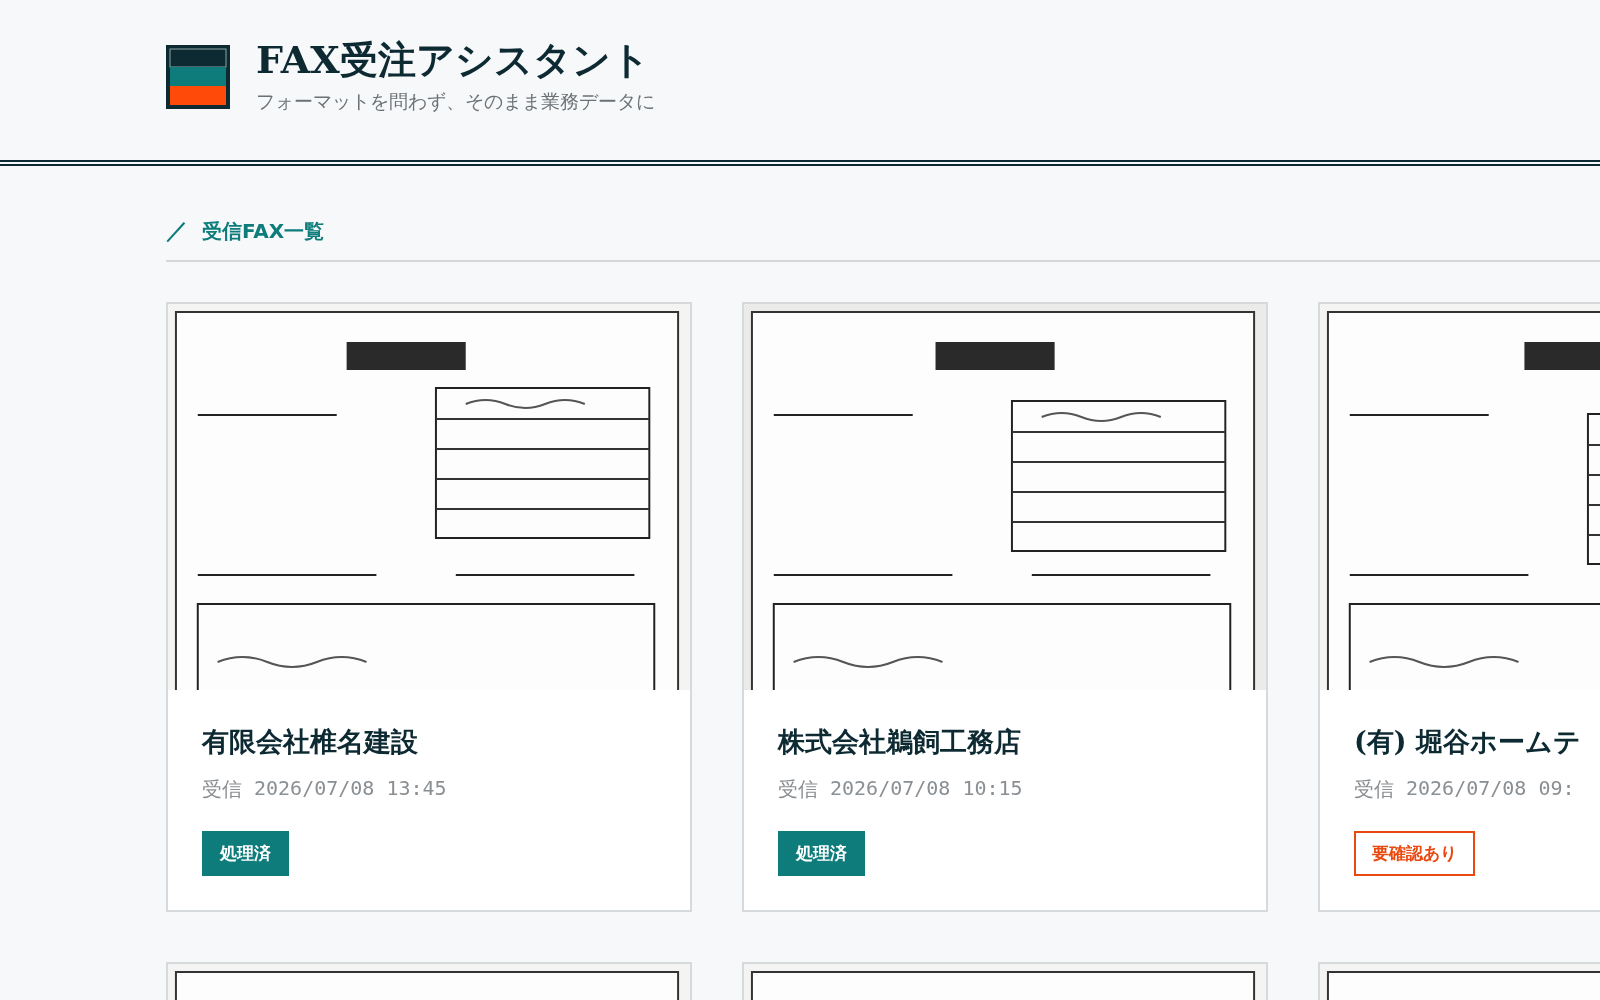 This screenshot has width=1600, height=1000. Describe the element at coordinates (455, 101) in the screenshot. I see `app-subtitle: フォーマットを問わず、そのまま業務データに` at that location.